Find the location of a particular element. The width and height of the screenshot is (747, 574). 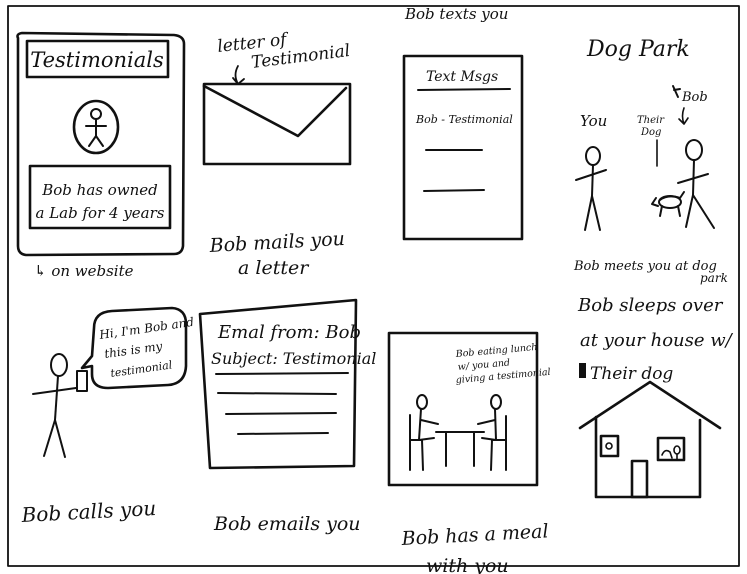

testimonial-text-line1: Bob has owned is located at coordinates (99, 190).